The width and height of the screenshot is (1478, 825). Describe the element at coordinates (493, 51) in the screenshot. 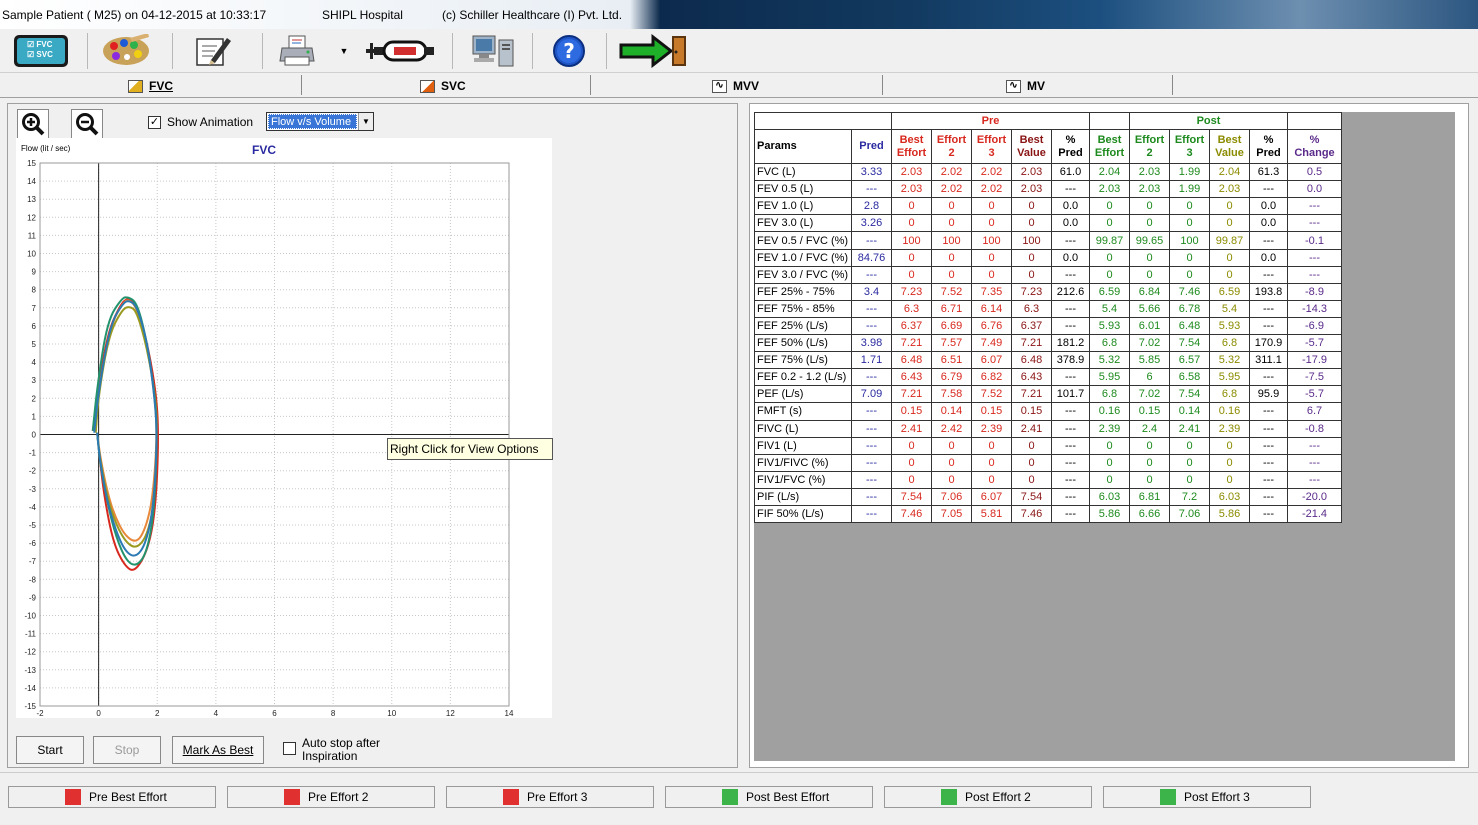

I see `transfer-data-button` at that location.